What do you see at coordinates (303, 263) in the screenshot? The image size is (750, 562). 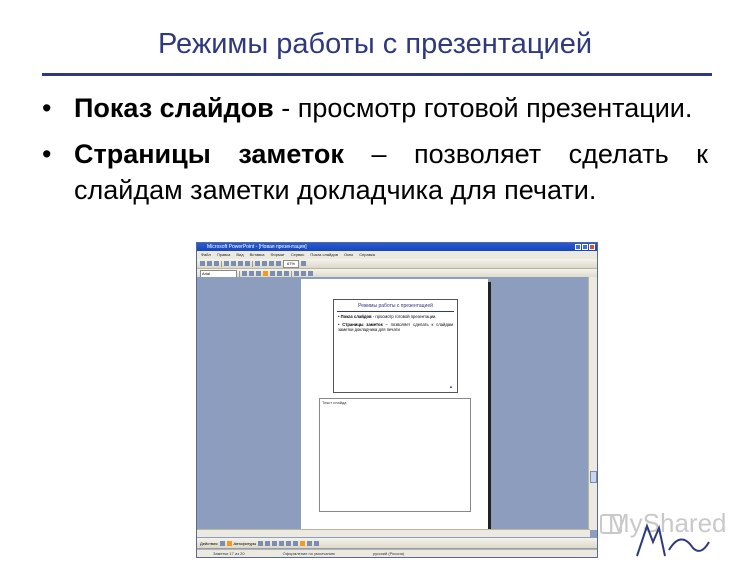 I see `help-icon` at bounding box center [303, 263].